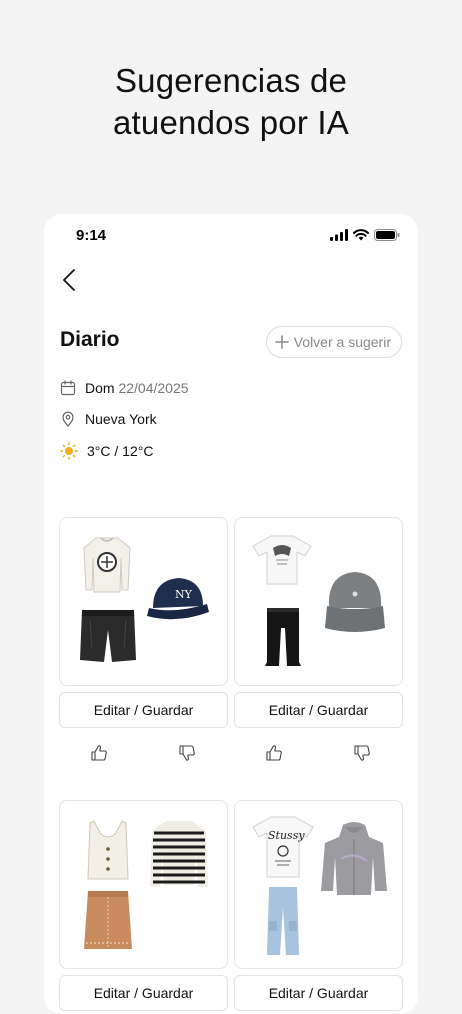 The height and width of the screenshot is (1014, 462). Describe the element at coordinates (231, 122) in the screenshot. I see `hero-line-2: atuendos por IA` at that location.